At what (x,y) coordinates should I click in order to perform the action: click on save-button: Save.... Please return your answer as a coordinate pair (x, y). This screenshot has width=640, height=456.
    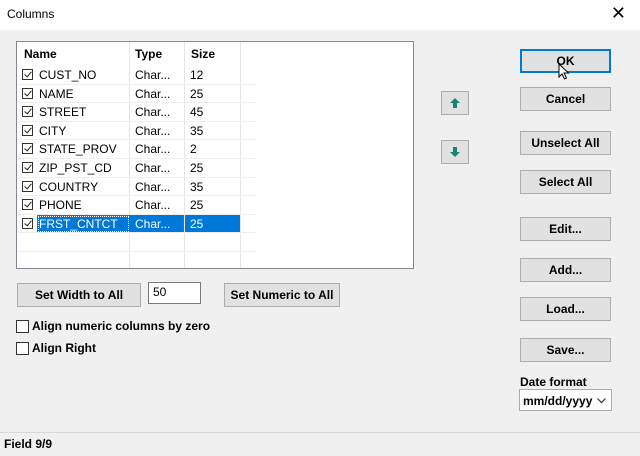
    Looking at the image, I should click on (565, 350).